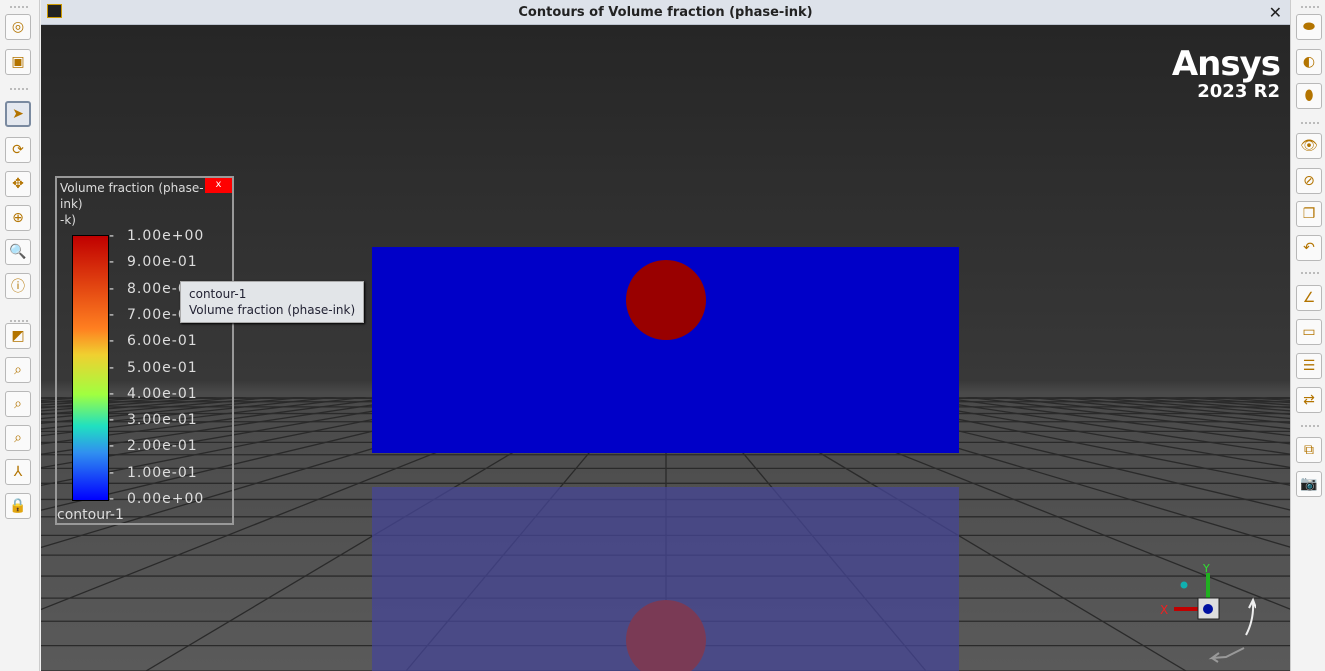 The height and width of the screenshot is (671, 1325). I want to click on close-button: ✕, so click(1275, 12).